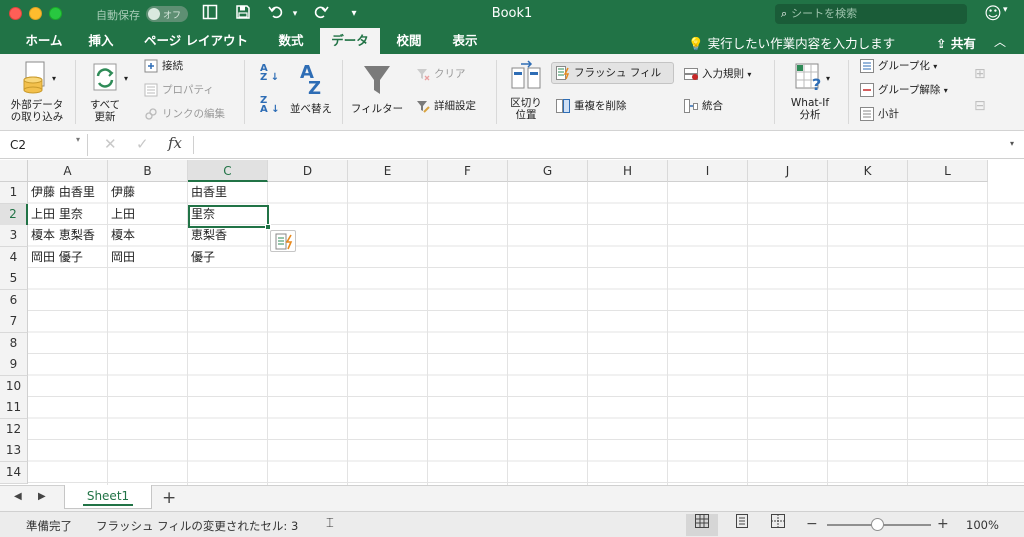 The width and height of the screenshot is (1024, 537). I want to click on row-header-14: 14, so click(14, 472).